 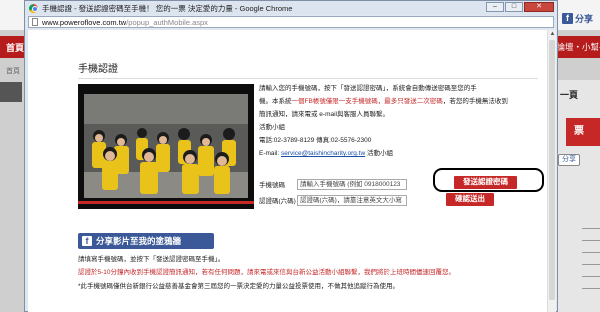 What do you see at coordinates (583, 132) in the screenshot?
I see `background-vote-button: 票` at bounding box center [583, 132].